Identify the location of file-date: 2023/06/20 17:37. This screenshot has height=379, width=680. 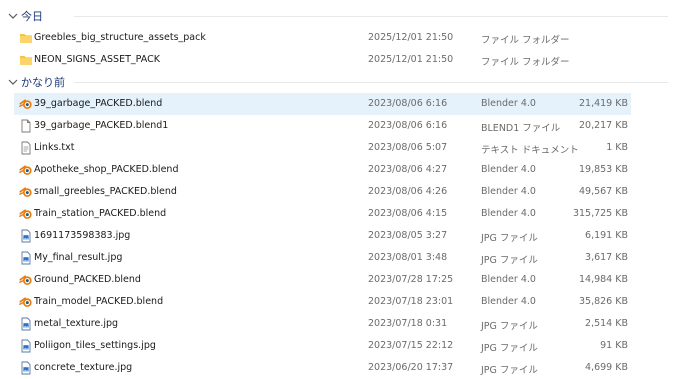
(411, 367).